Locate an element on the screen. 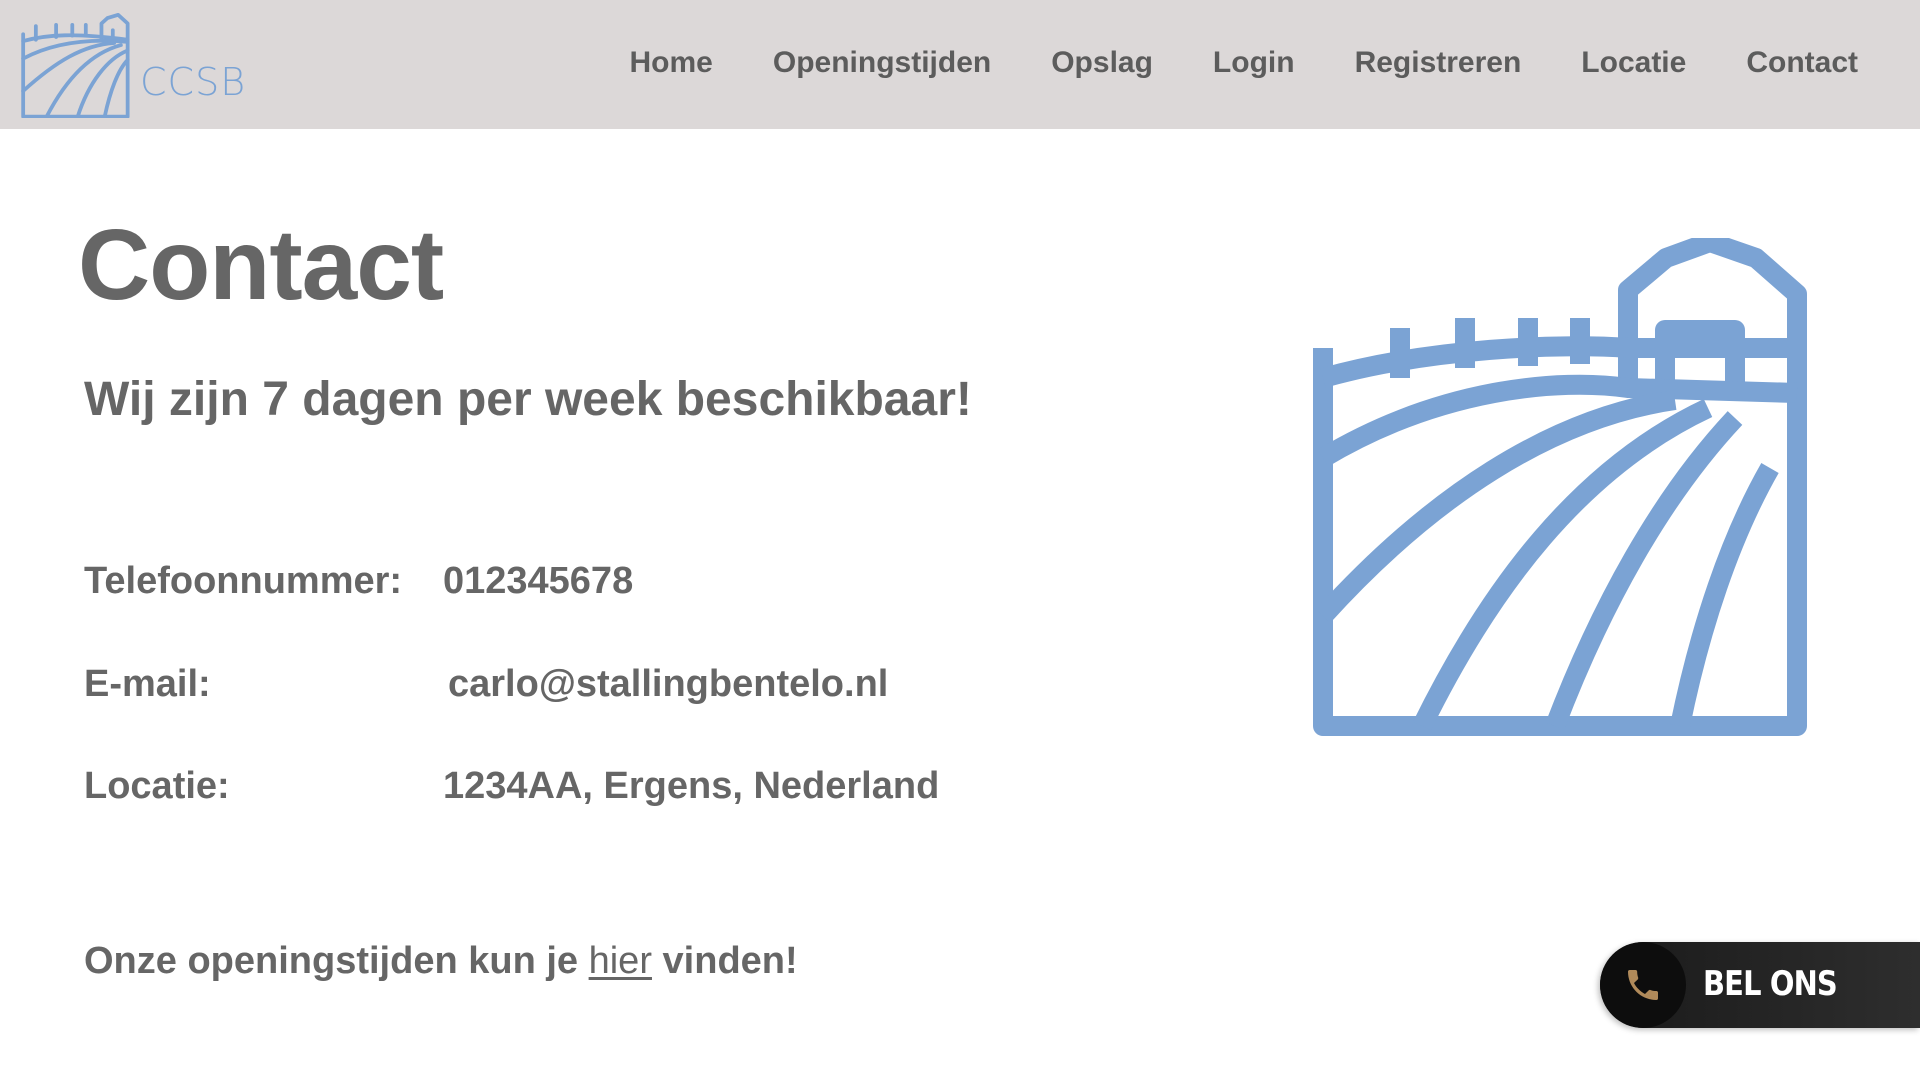 This screenshot has width=1920, height=1080. call-icon-circle is located at coordinates (1643, 985).